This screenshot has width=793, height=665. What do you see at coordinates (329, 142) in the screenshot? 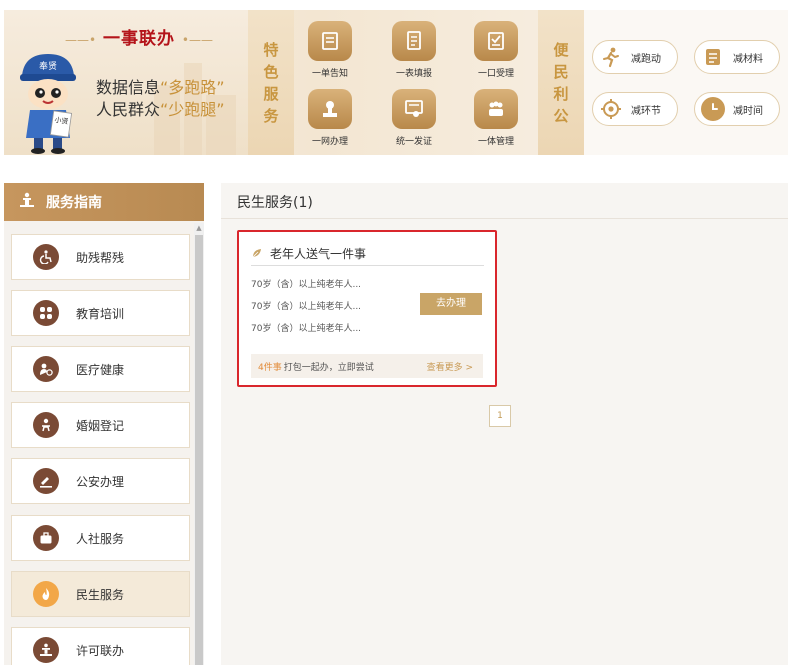
I see `feature-label: 一网办理` at bounding box center [329, 142].